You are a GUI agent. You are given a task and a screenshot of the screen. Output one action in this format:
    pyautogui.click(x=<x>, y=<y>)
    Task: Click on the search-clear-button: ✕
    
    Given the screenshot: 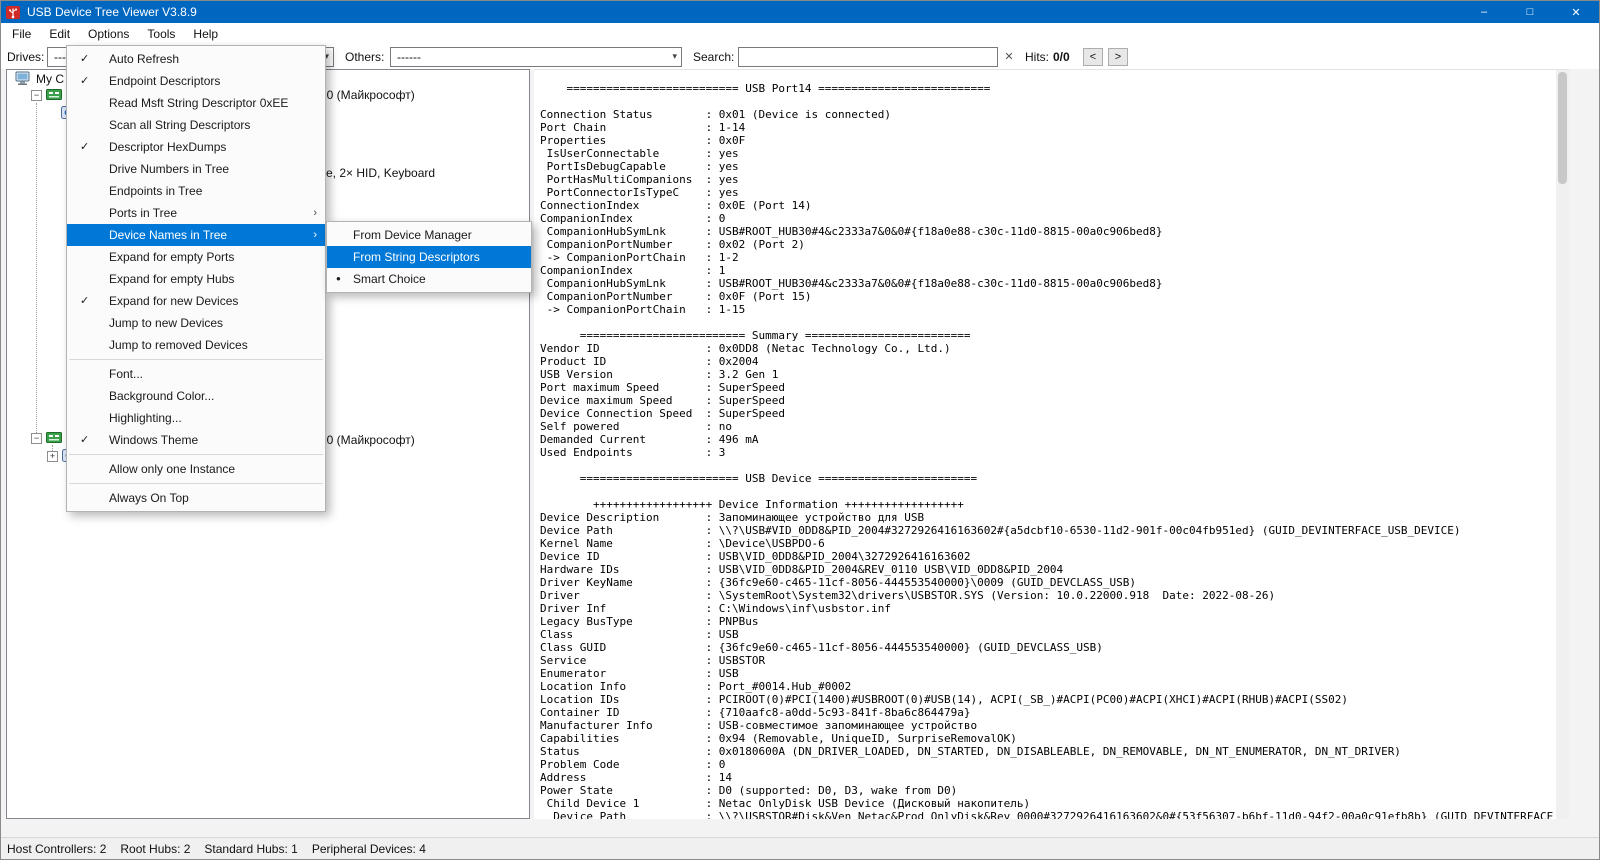 What is the action you would take?
    pyautogui.click(x=1009, y=57)
    